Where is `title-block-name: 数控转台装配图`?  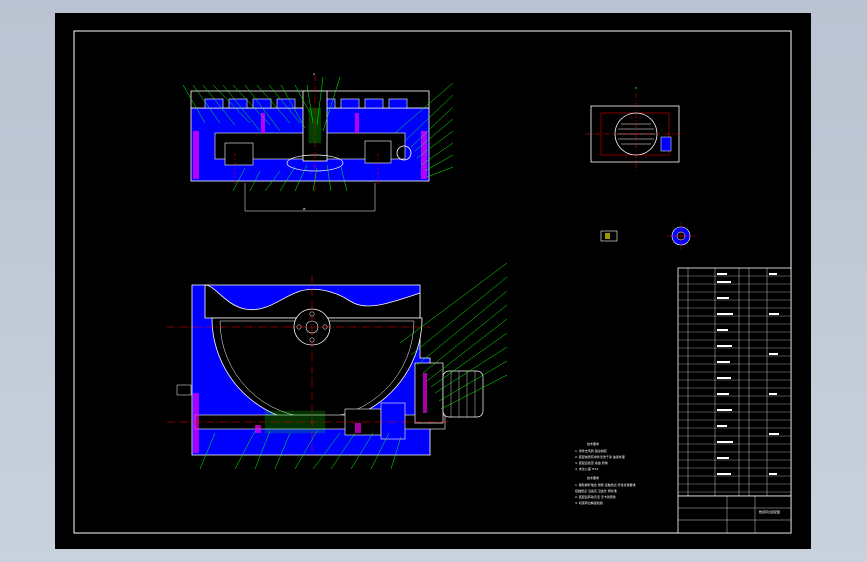 title-block-name: 数控转台装配图 is located at coordinates (769, 511).